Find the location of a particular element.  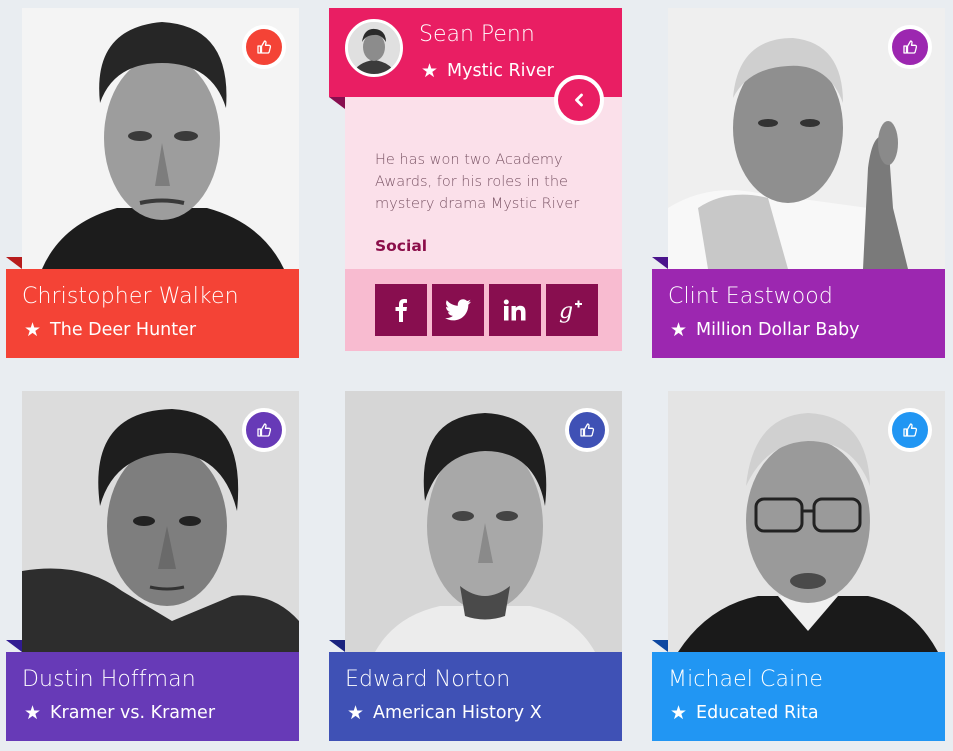

actor-name: Edward Norton is located at coordinates (428, 679).